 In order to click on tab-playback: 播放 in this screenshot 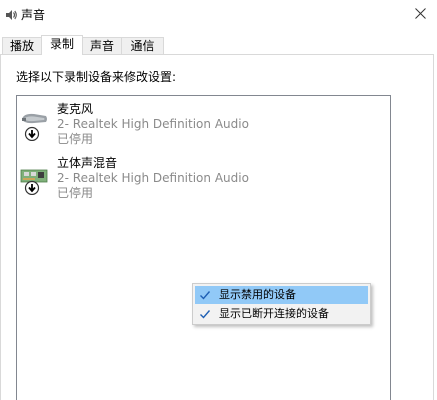, I will do `click(22, 45)`.